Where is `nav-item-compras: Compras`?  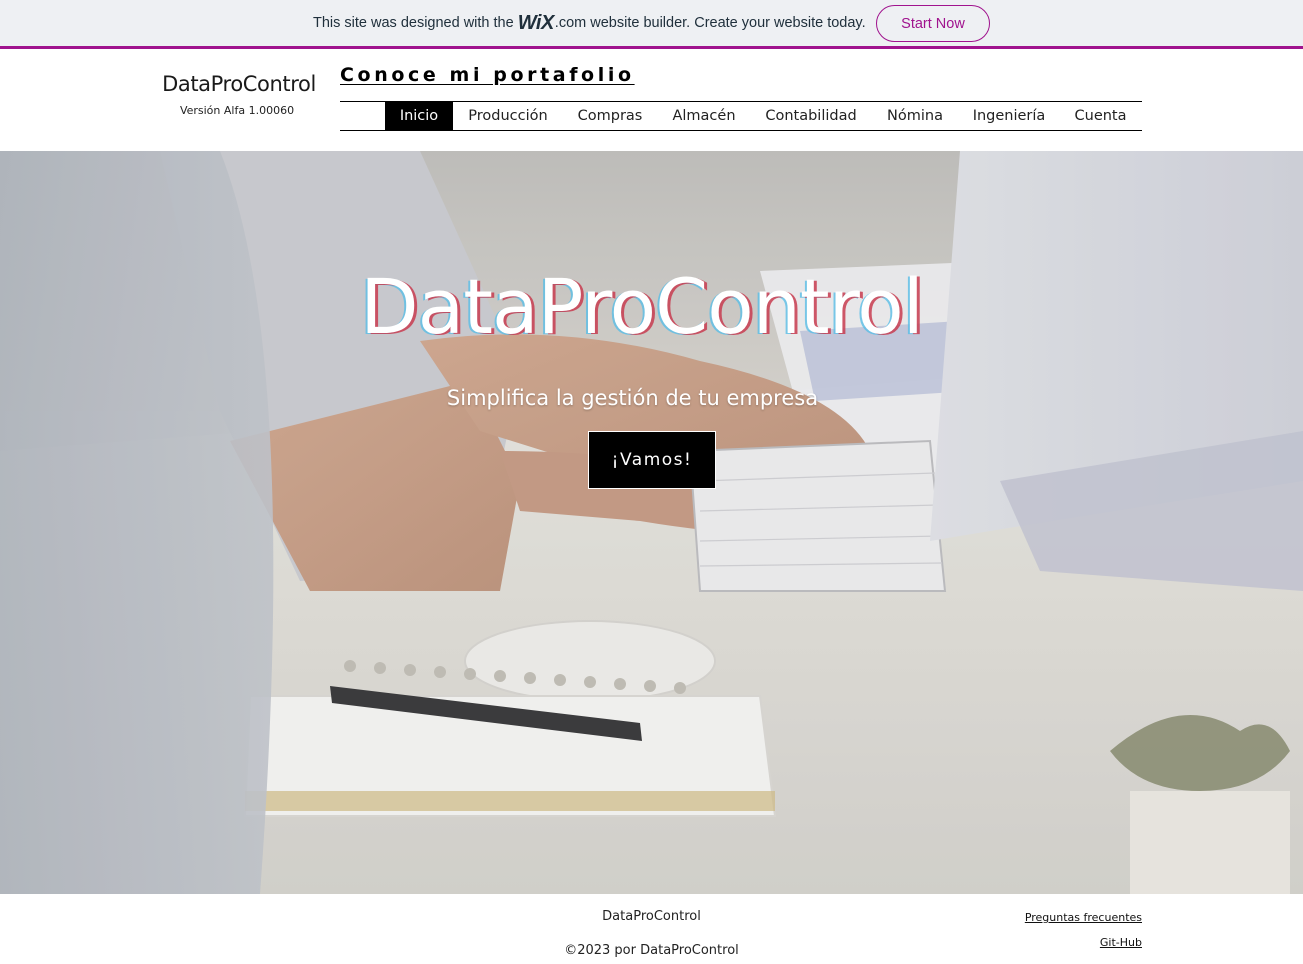
nav-item-compras: Compras is located at coordinates (610, 116).